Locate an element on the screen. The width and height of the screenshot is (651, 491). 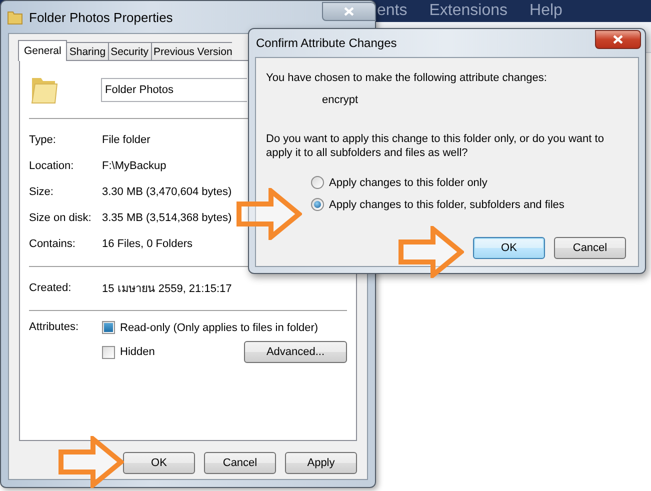
property-value: 15 เมษายน 2559, 21:15:17 is located at coordinates (167, 289).